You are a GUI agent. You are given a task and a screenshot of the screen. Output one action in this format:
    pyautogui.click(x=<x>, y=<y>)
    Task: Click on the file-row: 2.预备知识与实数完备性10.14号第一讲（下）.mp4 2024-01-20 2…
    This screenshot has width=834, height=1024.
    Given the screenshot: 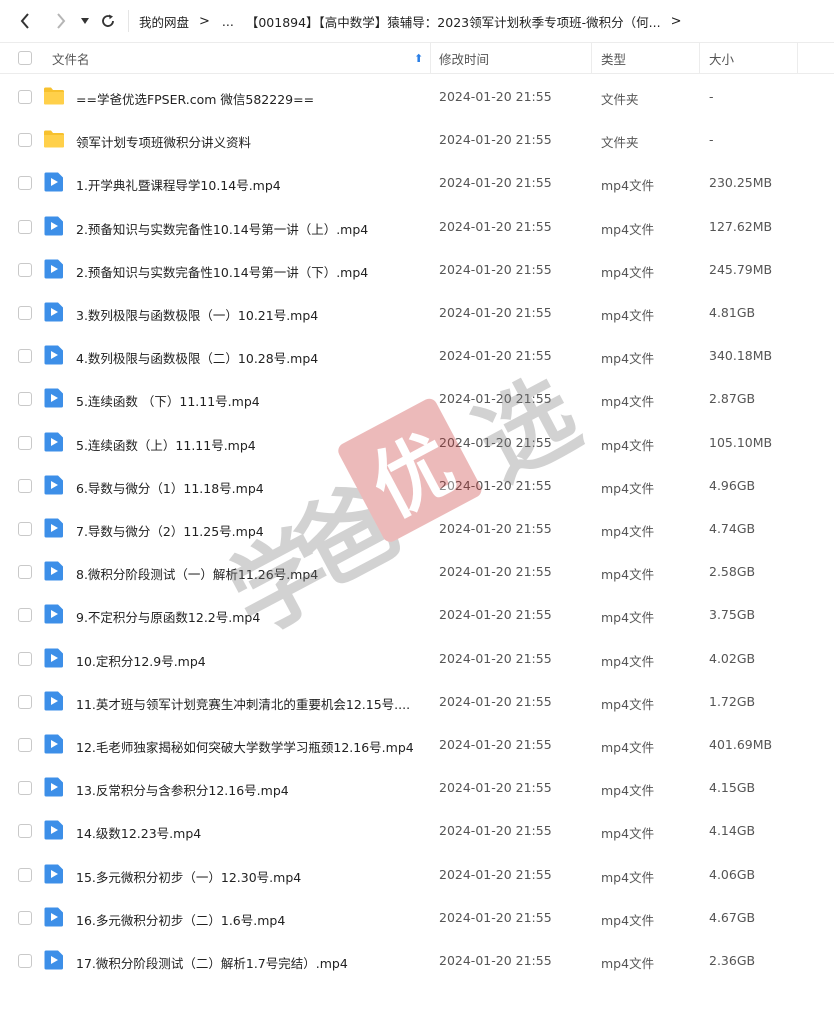 What is the action you would take?
    pyautogui.click(x=417, y=269)
    